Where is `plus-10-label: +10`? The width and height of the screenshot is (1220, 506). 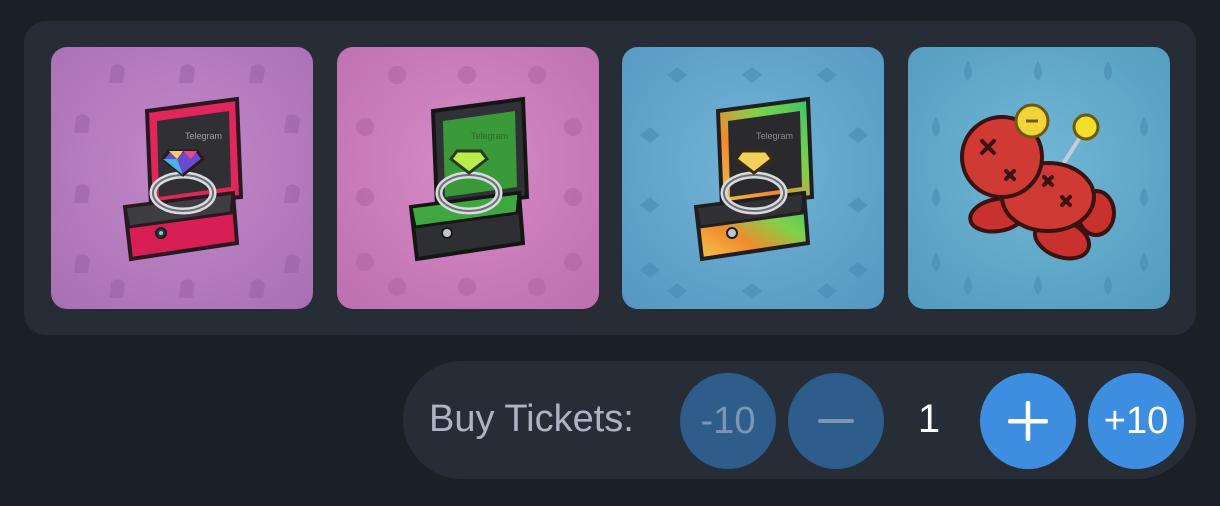
plus-10-label: +10 is located at coordinates (1136, 420).